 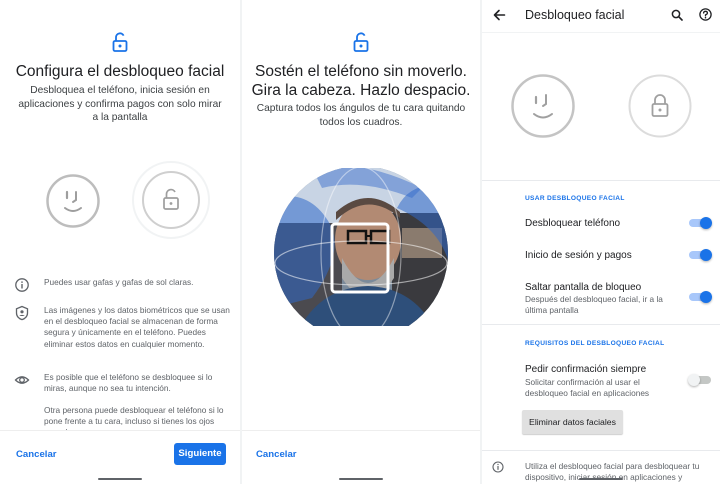 I want to click on setting-unlock-phone-label: Desbloquear teléfono, so click(x=572, y=223).